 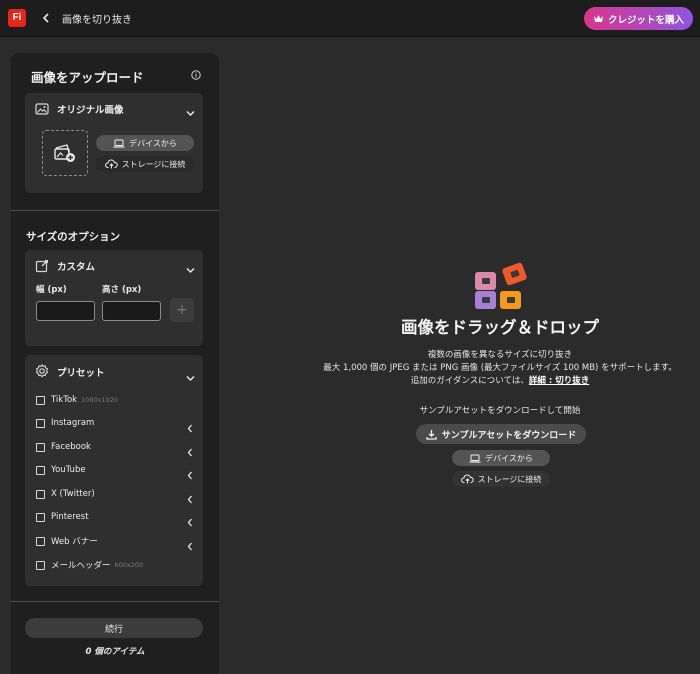 I want to click on width-input, so click(x=65, y=311).